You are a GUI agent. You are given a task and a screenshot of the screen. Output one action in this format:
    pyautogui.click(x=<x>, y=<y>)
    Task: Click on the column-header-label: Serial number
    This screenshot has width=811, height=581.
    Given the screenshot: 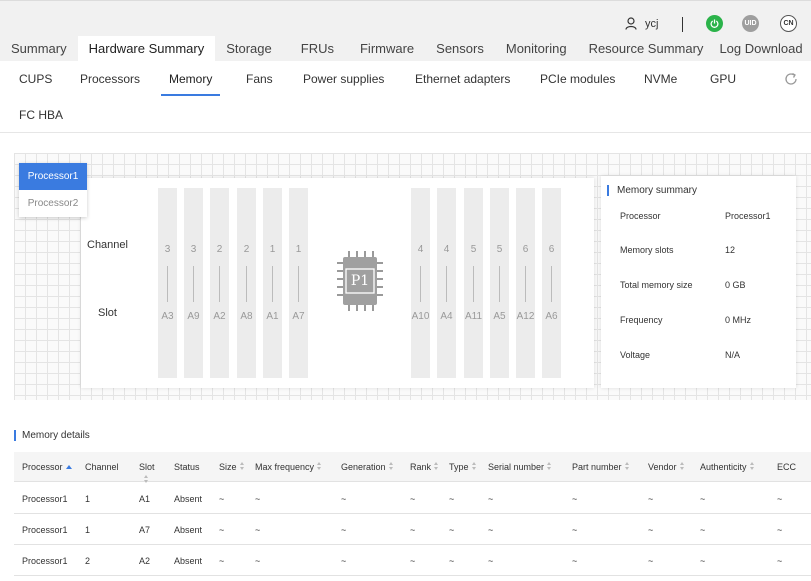 What is the action you would take?
    pyautogui.click(x=516, y=467)
    